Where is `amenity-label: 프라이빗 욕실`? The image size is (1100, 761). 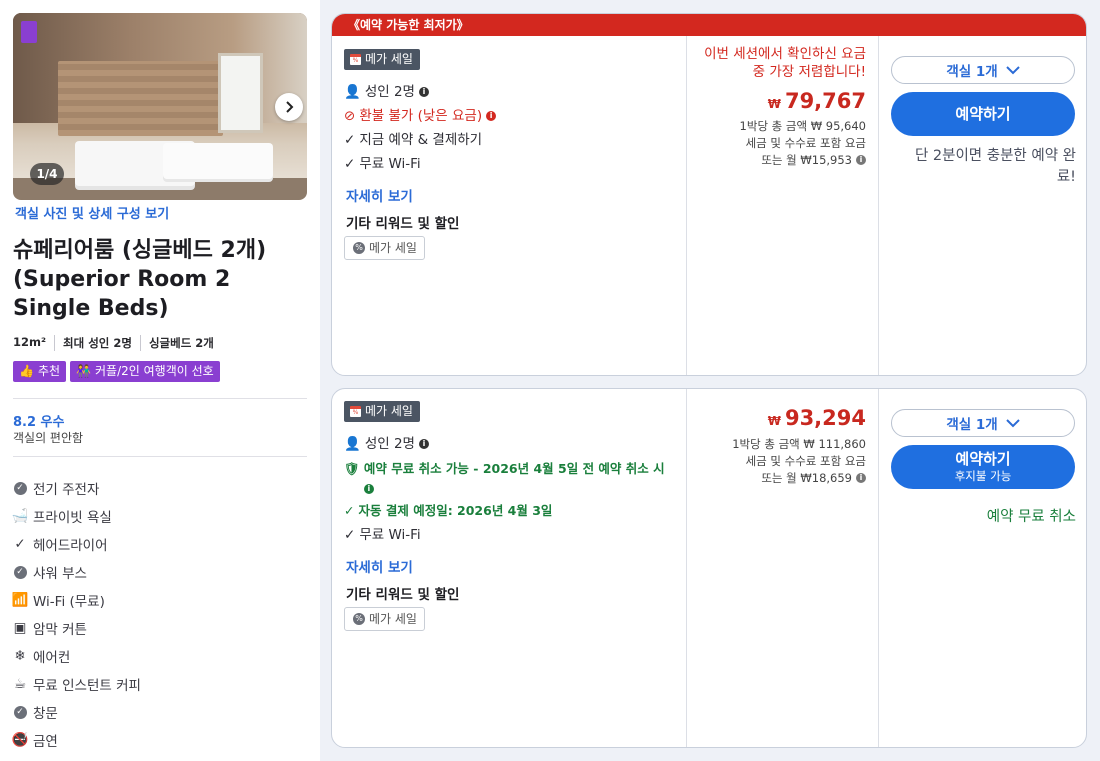 amenity-label: 프라이빗 욕실 is located at coordinates (72, 518).